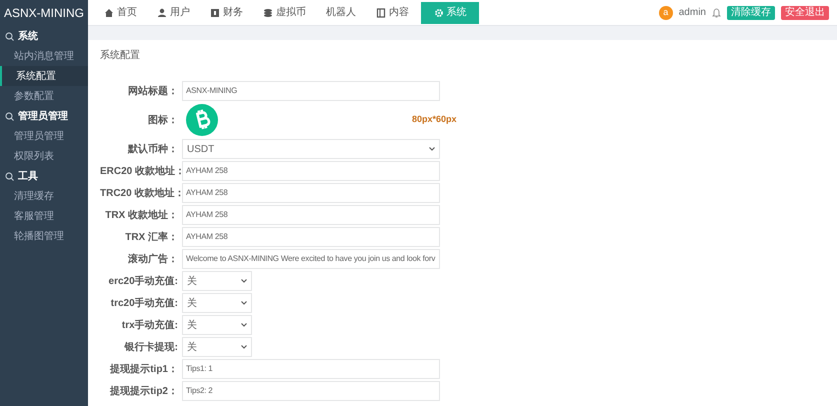 The width and height of the screenshot is (837, 406). Describe the element at coordinates (43, 13) in the screenshot. I see `brand-title: ASNX-MINING` at that location.